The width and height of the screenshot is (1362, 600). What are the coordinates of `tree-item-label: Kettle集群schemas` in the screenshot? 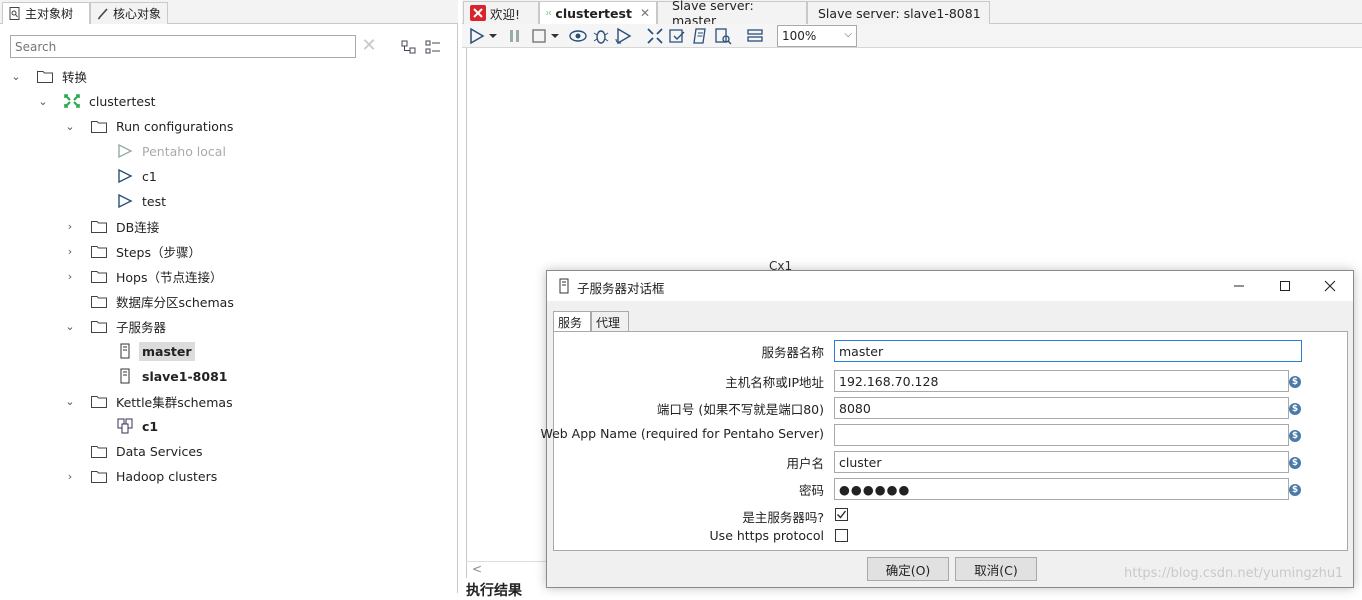 It's located at (174, 402).